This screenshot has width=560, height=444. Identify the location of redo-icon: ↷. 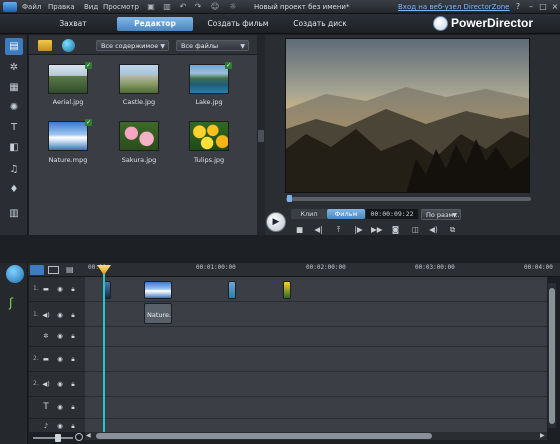
(198, 7).